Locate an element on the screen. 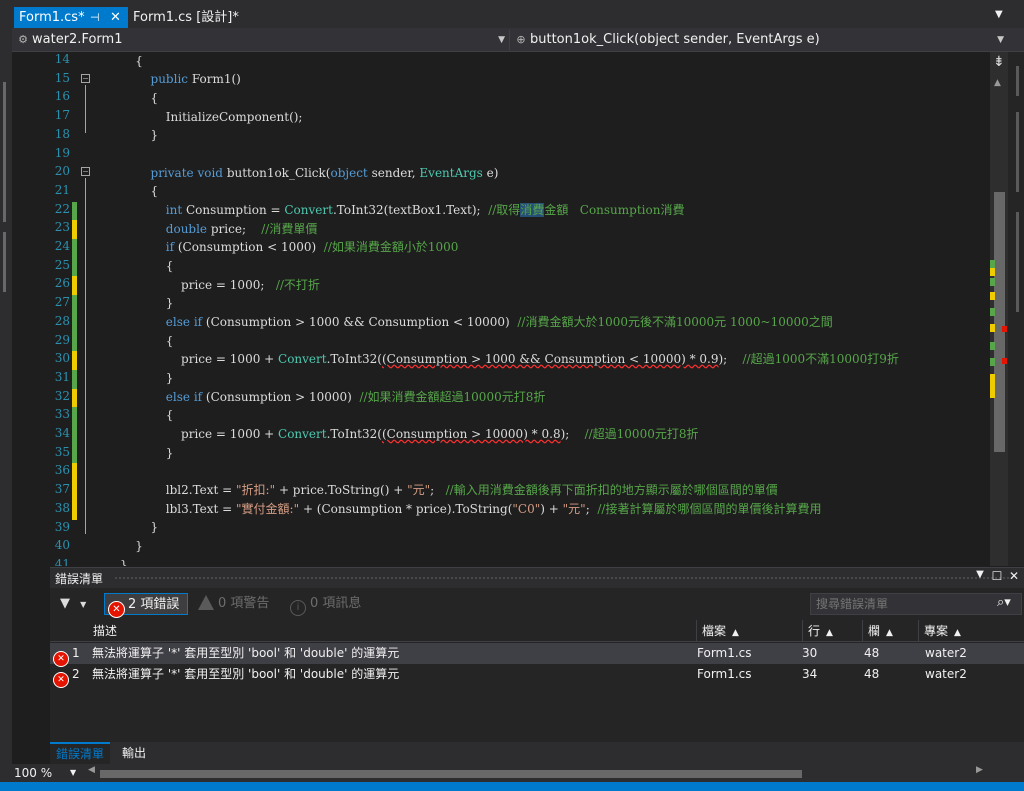 This screenshot has width=1024, height=791. close-icon: ✕ is located at coordinates (1014, 576).